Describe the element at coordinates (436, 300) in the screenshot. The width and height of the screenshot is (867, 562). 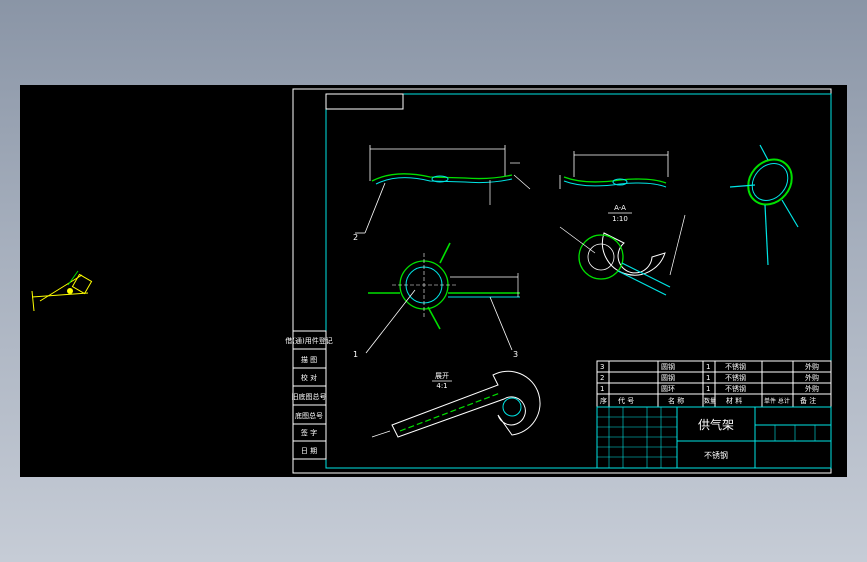
I see `plan-view: 1 3` at that location.